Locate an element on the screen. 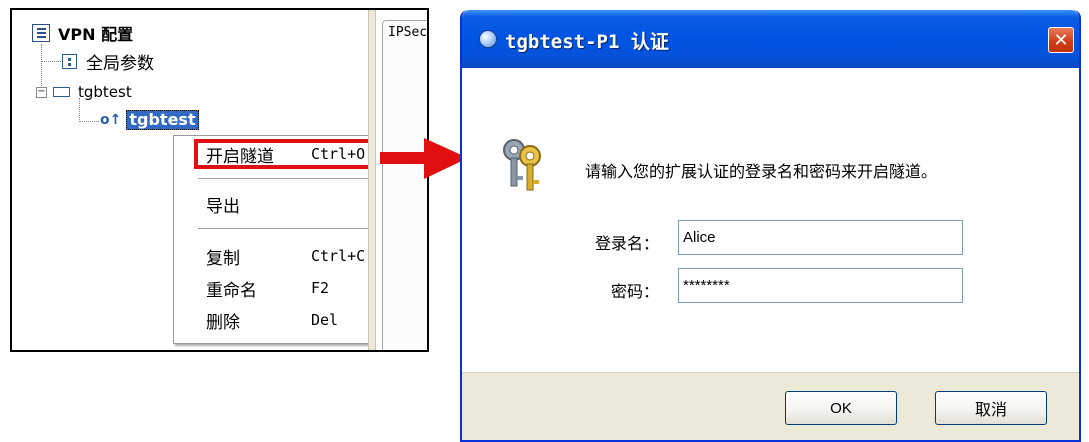 This screenshot has width=1089, height=442. tree-item-label: tgbtest is located at coordinates (105, 92).